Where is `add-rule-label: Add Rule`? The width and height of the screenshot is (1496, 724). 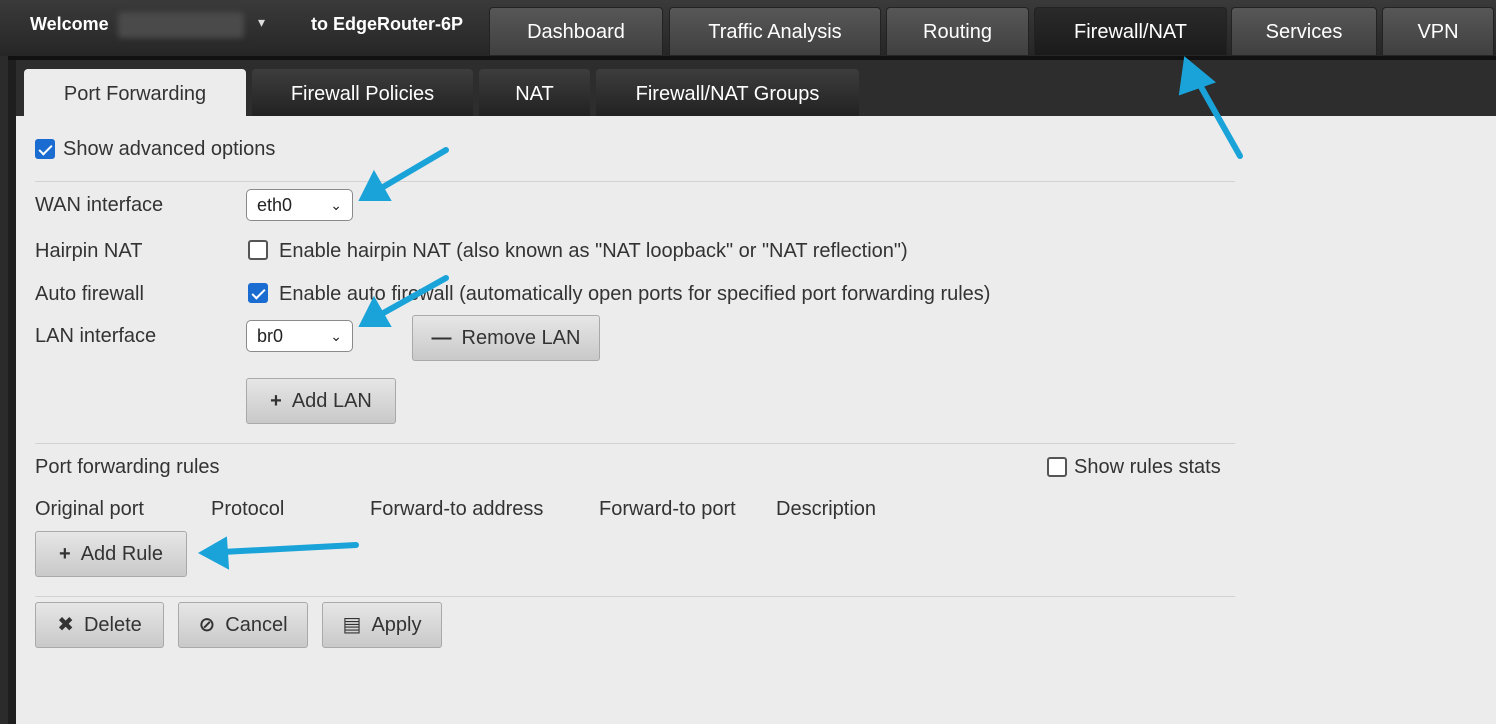
add-rule-label: Add Rule is located at coordinates (121, 554).